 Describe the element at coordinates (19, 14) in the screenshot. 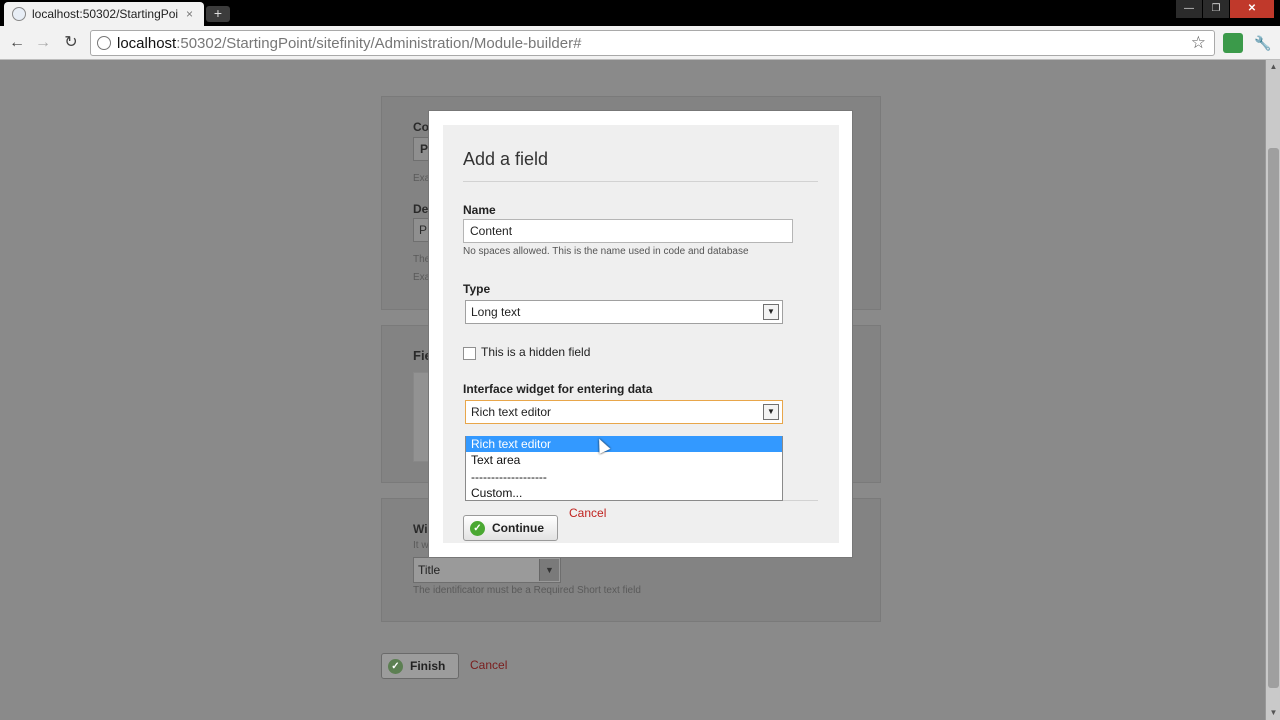

I see `globe-icon` at that location.